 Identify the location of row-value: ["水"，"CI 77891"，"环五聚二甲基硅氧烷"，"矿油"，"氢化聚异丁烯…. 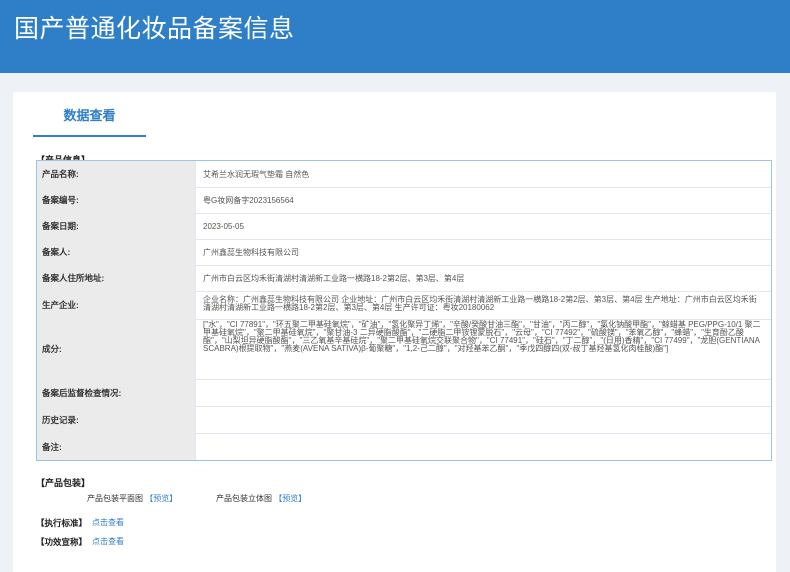
(482, 336).